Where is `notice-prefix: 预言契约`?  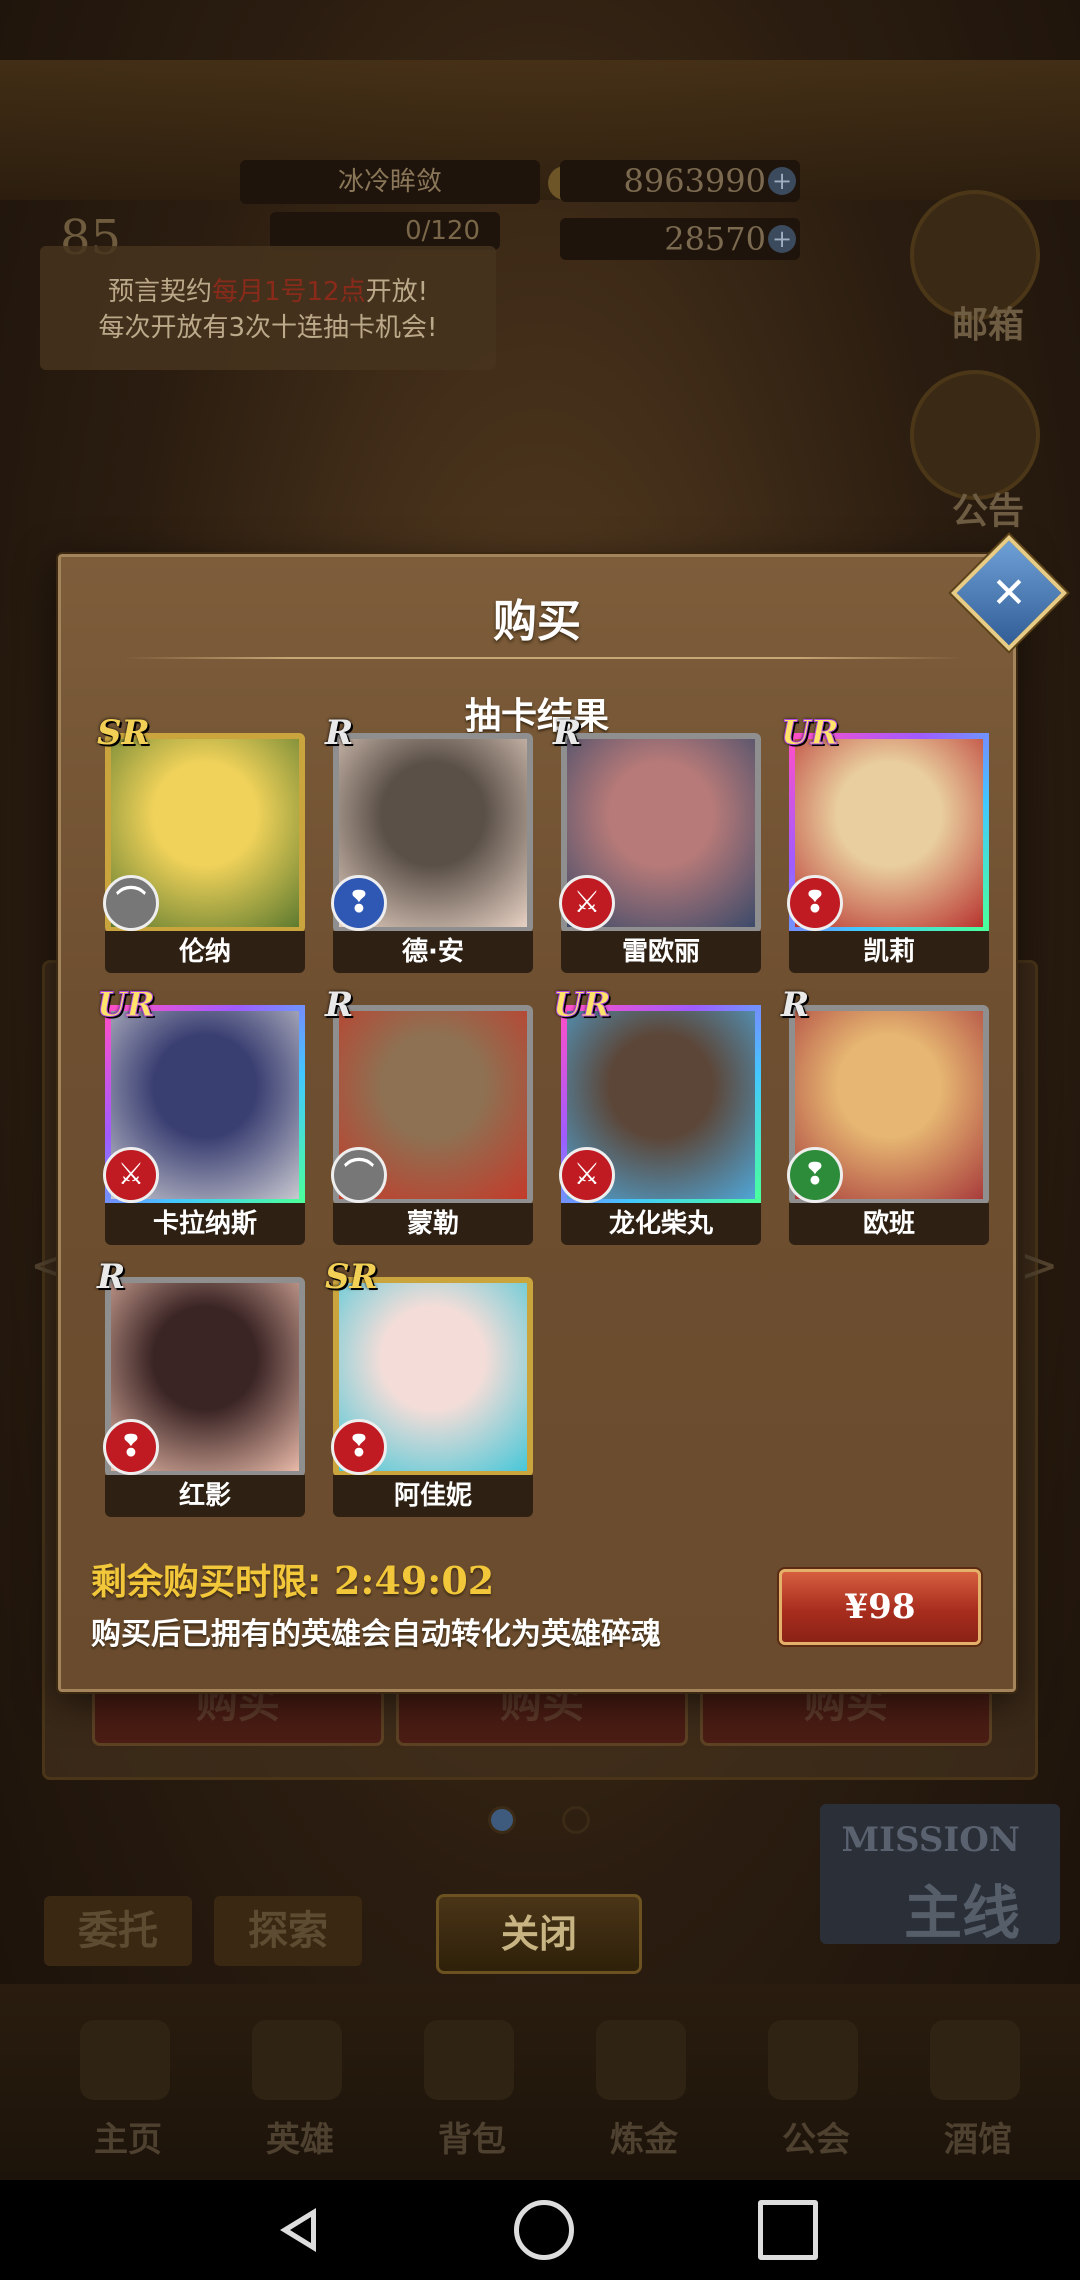
notice-prefix: 预言契约 is located at coordinates (159, 292).